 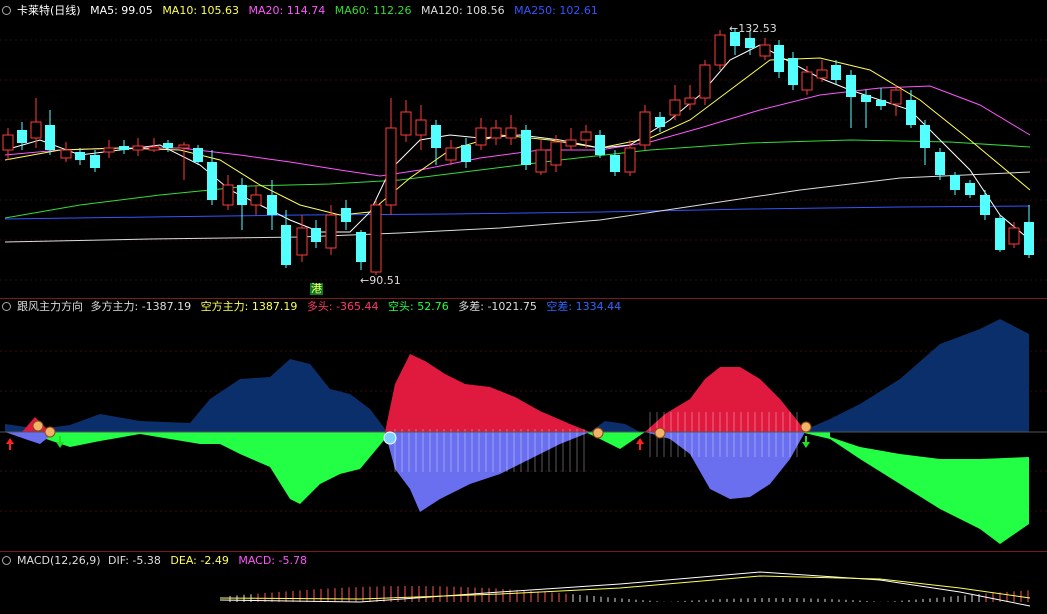 What do you see at coordinates (753, 28) in the screenshot?
I see `high-price-marker: ←132.53` at bounding box center [753, 28].